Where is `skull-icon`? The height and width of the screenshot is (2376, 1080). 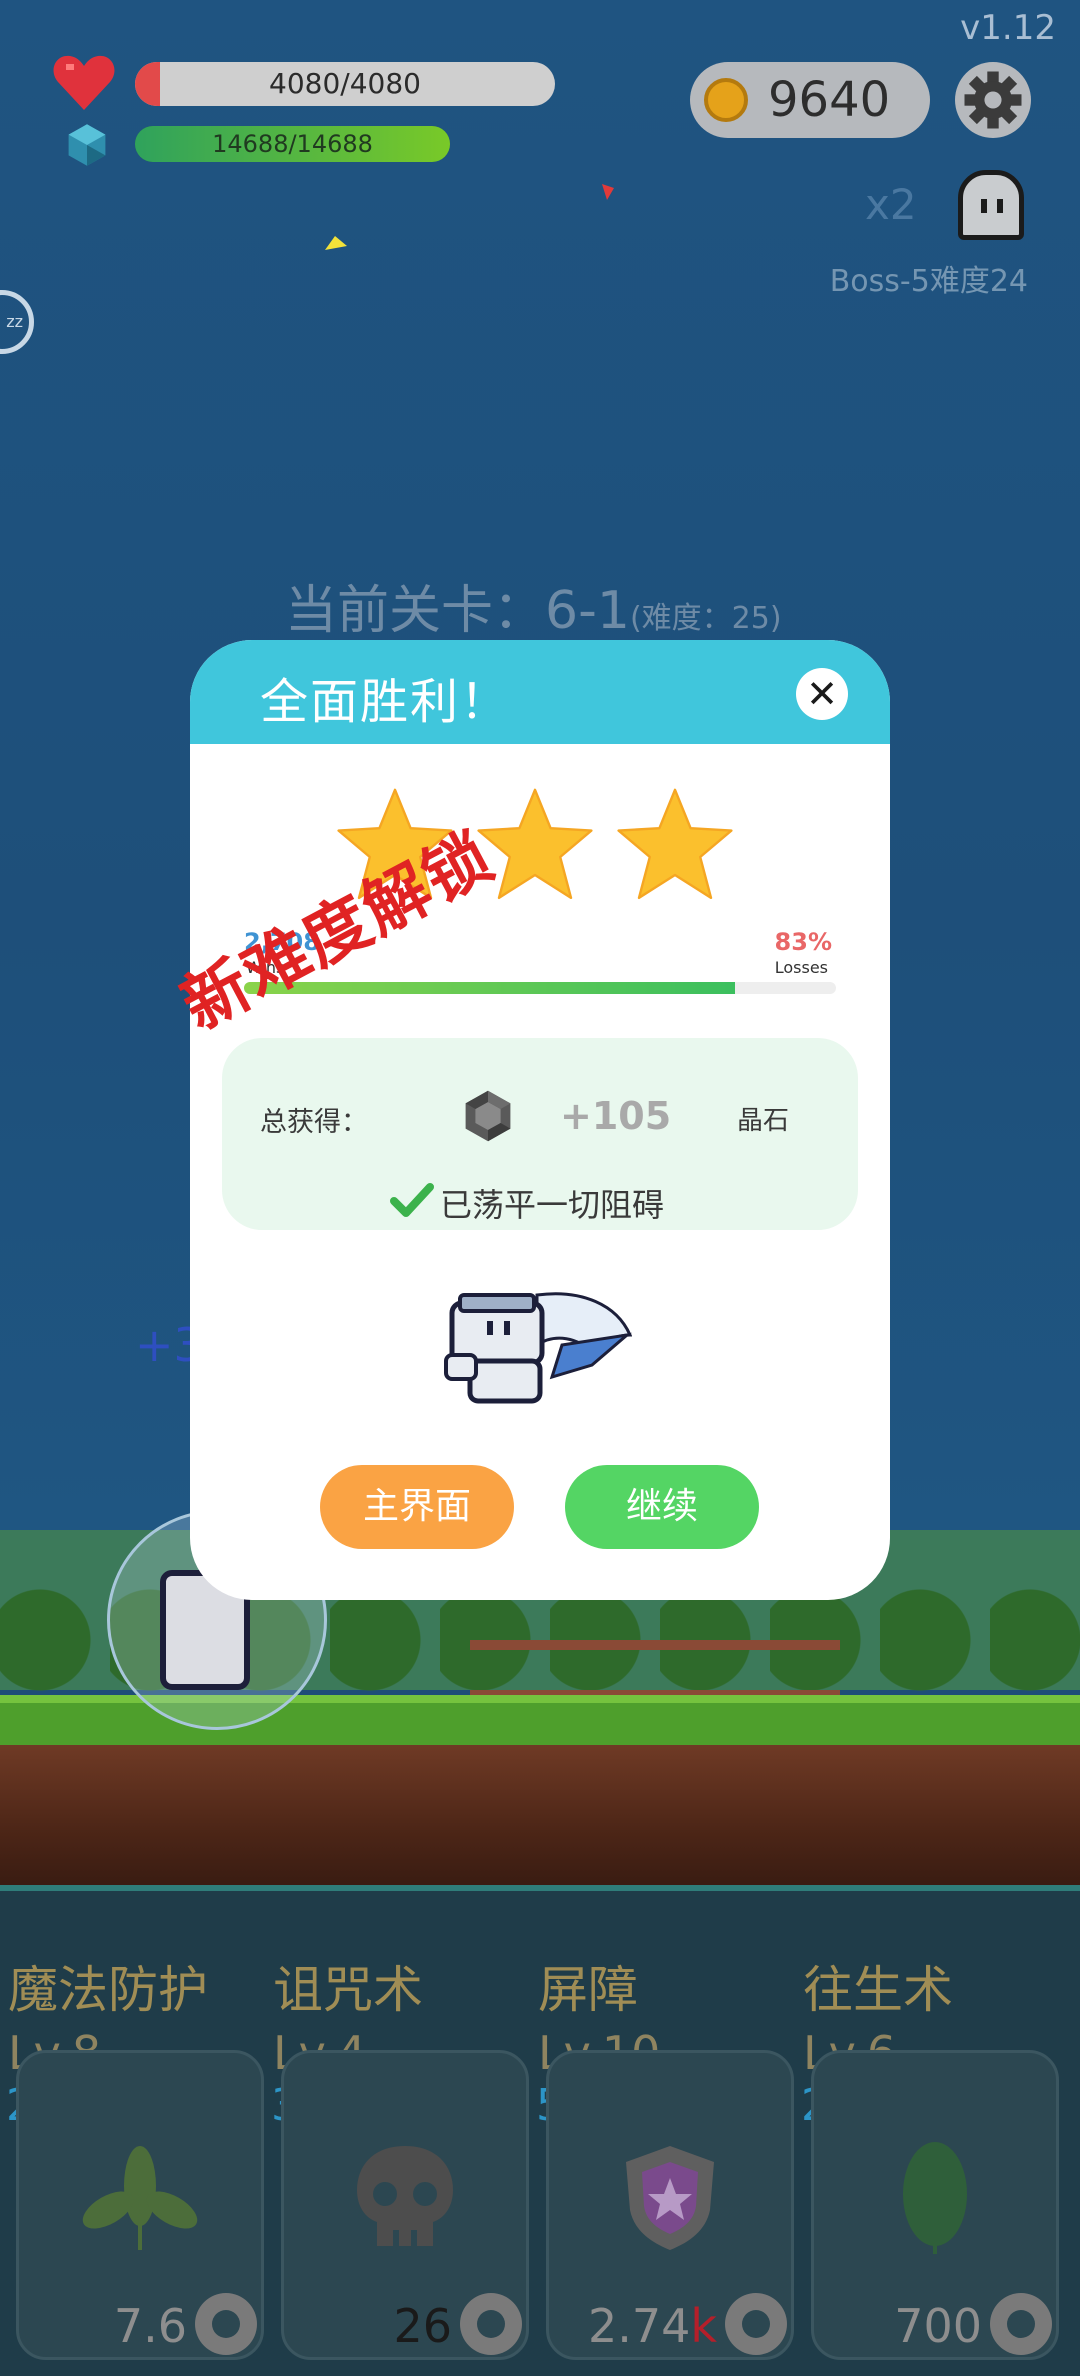 skull-icon is located at coordinates (405, 2196).